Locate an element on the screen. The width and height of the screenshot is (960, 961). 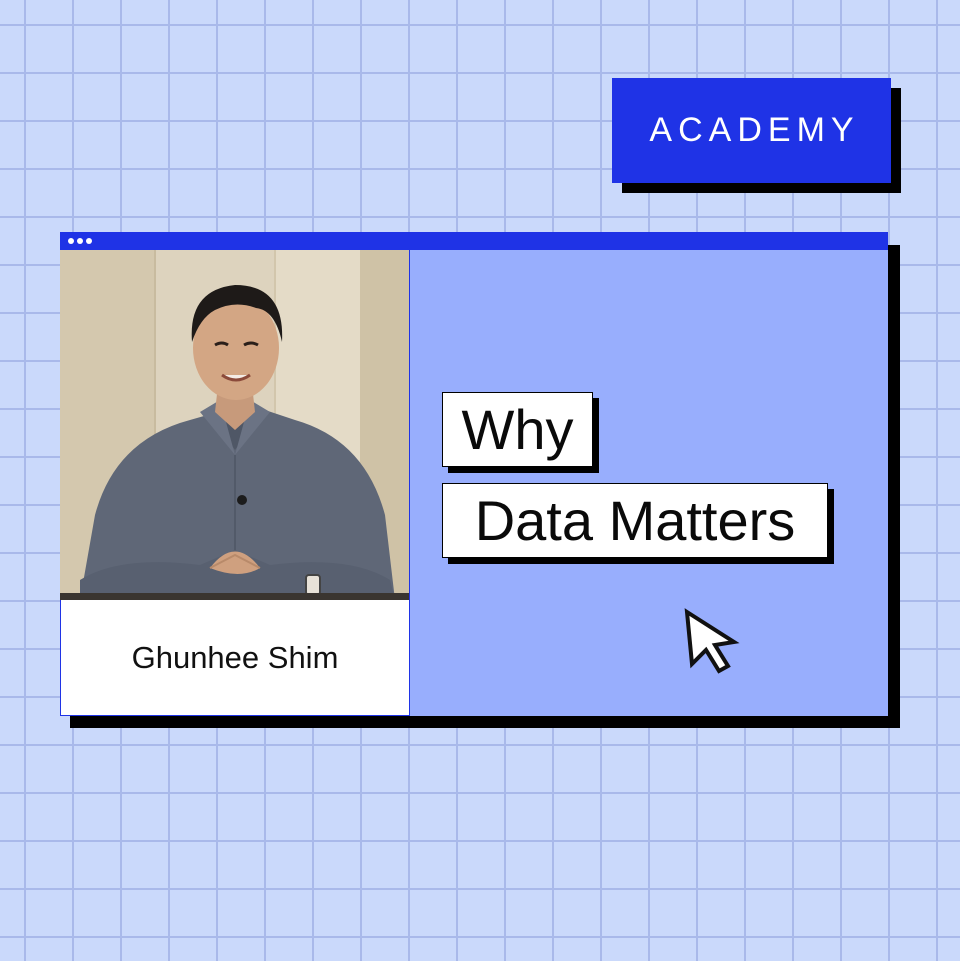
speaker-name-card: Ghunhee Shim is located at coordinates (235, 658).